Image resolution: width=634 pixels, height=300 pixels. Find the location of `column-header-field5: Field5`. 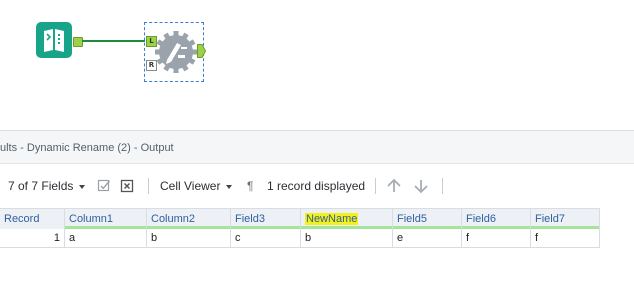

column-header-field5: Field5 is located at coordinates (427, 218).